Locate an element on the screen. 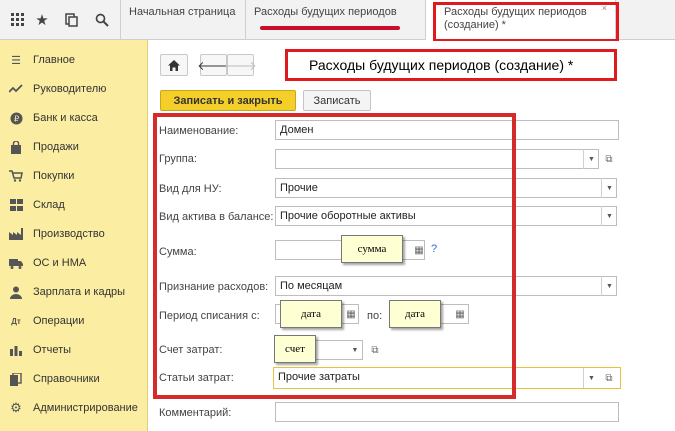 The image size is (675, 431). comment-label: Комментарий: is located at coordinates (195, 413).